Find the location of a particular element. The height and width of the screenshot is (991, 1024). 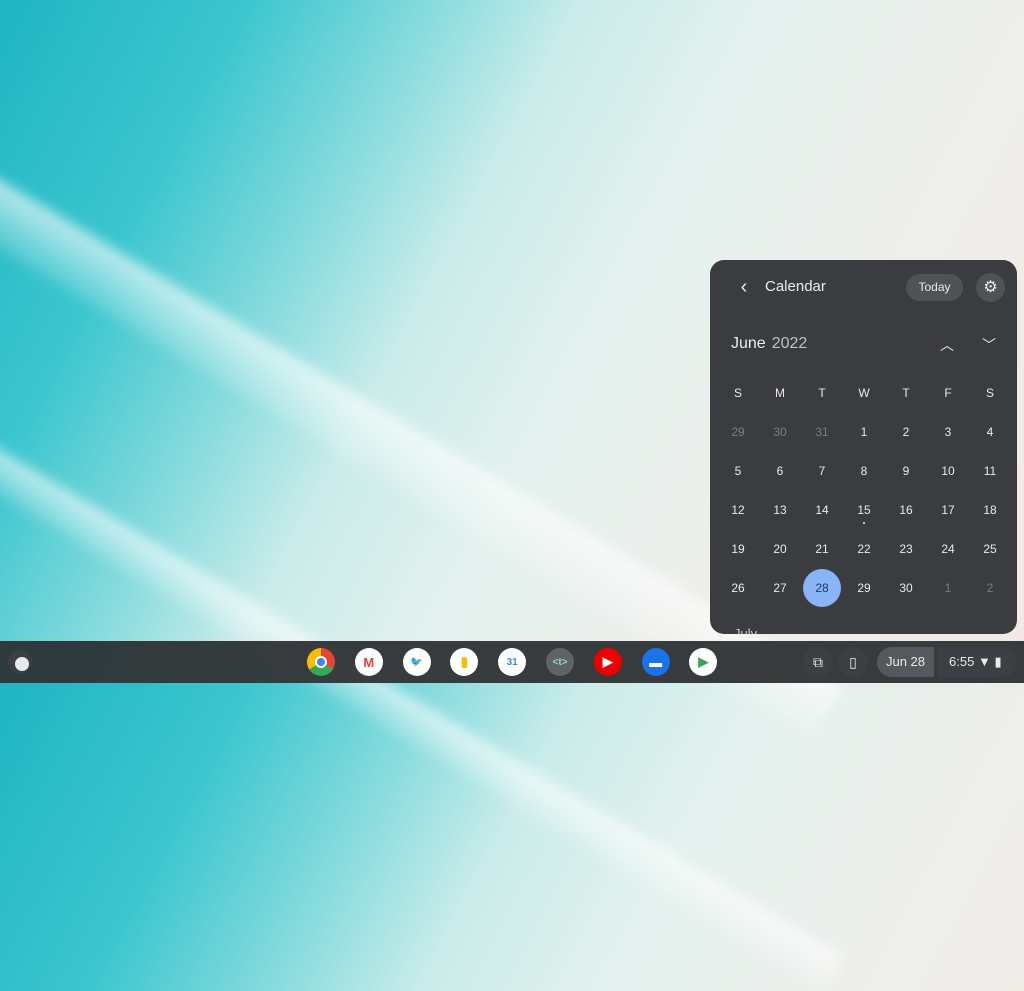

day-number: 5 is located at coordinates (738, 471).